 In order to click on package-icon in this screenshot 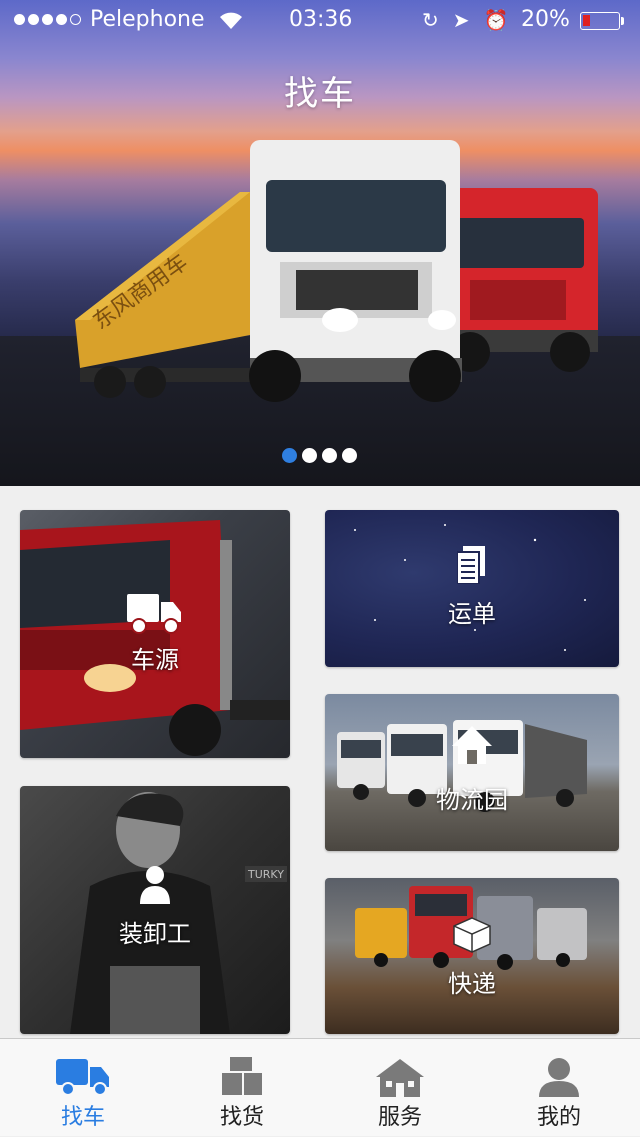, I will do `click(472, 935)`.